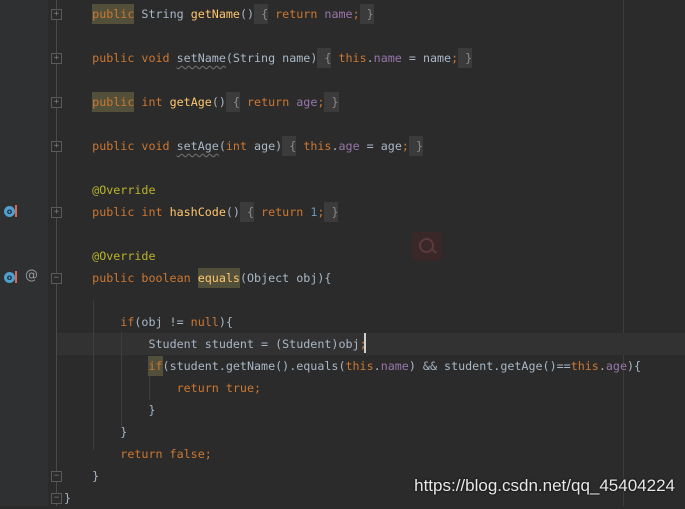 The image size is (685, 509). What do you see at coordinates (544, 485) in the screenshot?
I see `watermark: https://blog.csdn.net/qq_45404224` at bounding box center [544, 485].